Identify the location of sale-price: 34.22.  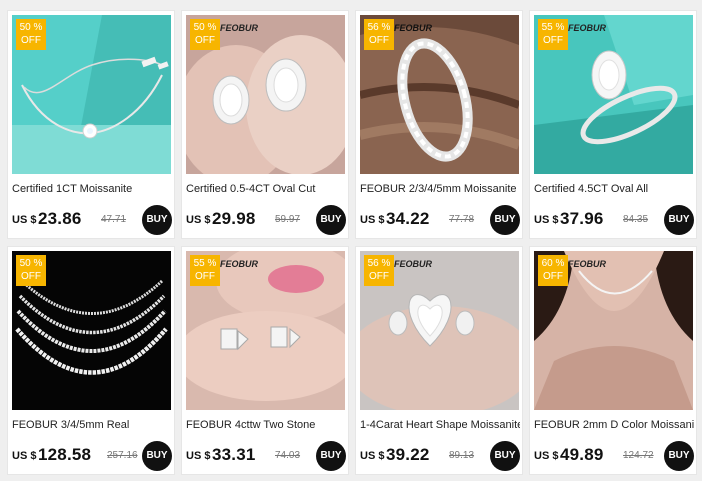
(408, 218).